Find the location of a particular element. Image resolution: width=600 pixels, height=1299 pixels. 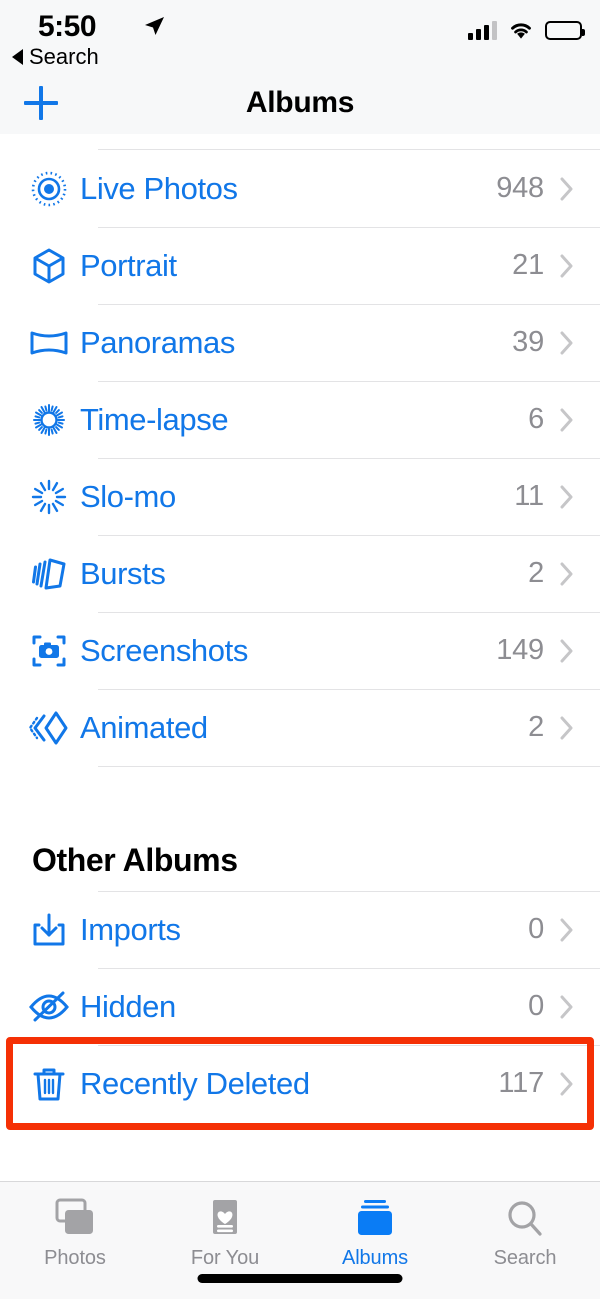

tab-for-you: For You is located at coordinates (225, 1233).